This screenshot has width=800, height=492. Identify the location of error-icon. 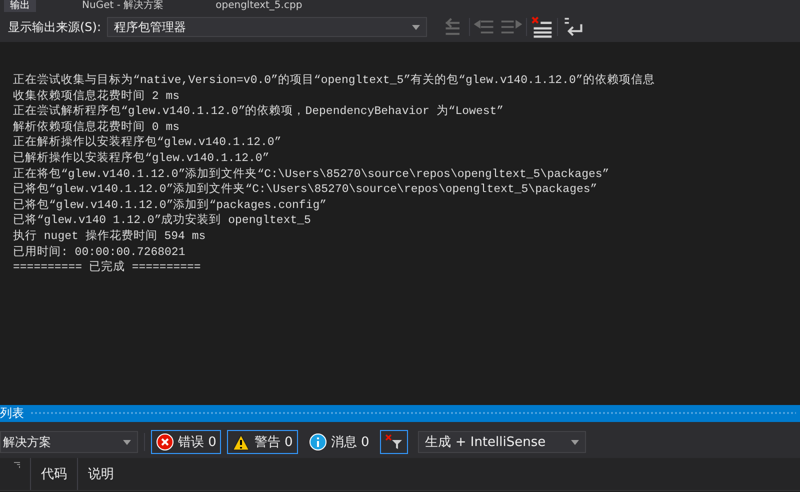
(165, 442).